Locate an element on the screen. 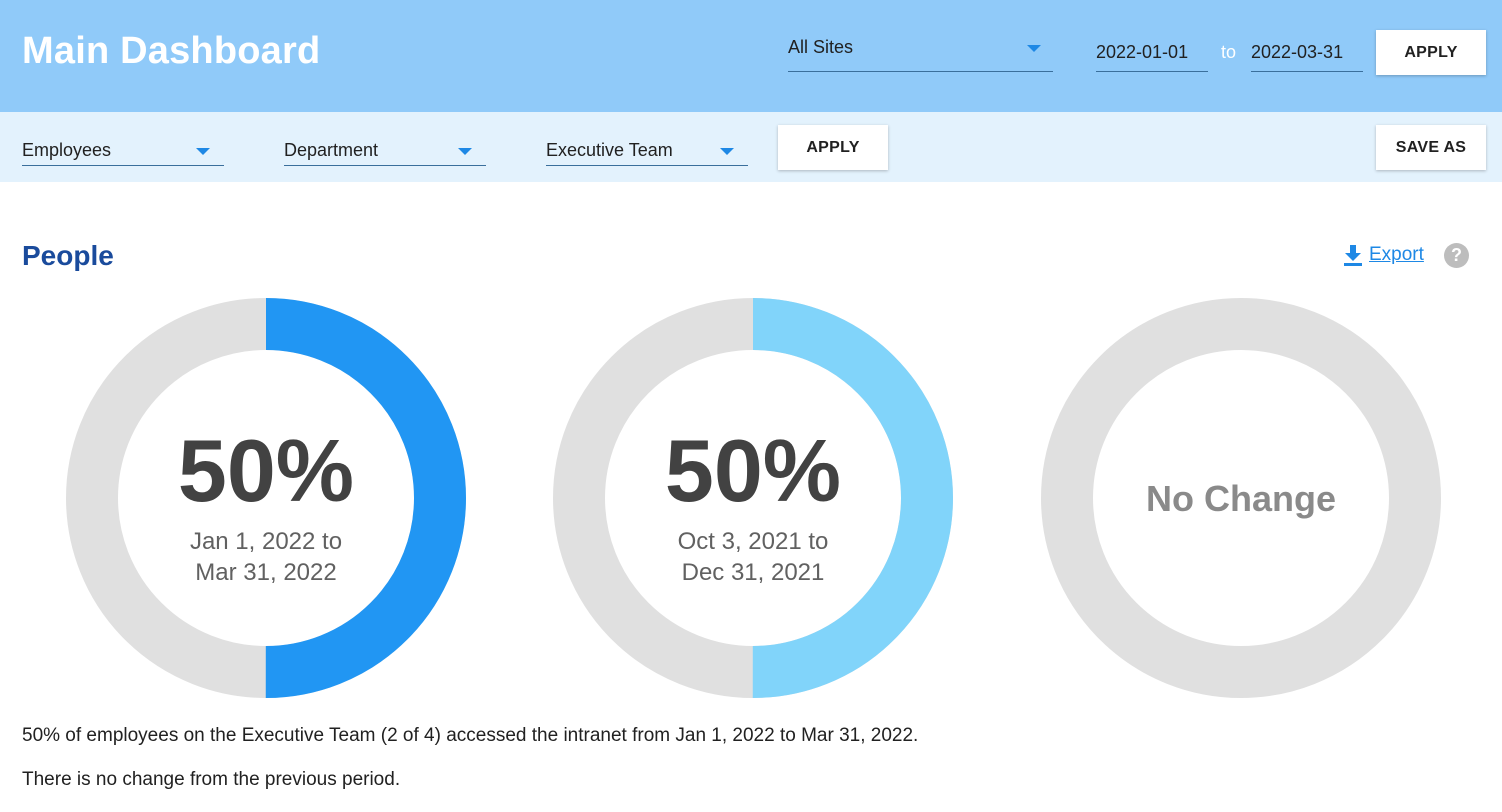 This screenshot has height=812, width=1502. range-end: Dec 31, 2021 is located at coordinates (753, 572).